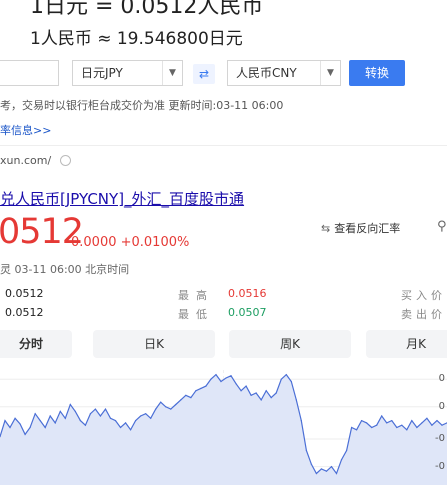 The image size is (447, 485). Describe the element at coordinates (24, 312) in the screenshot. I see `prev-close-value: 0.0512` at that location.